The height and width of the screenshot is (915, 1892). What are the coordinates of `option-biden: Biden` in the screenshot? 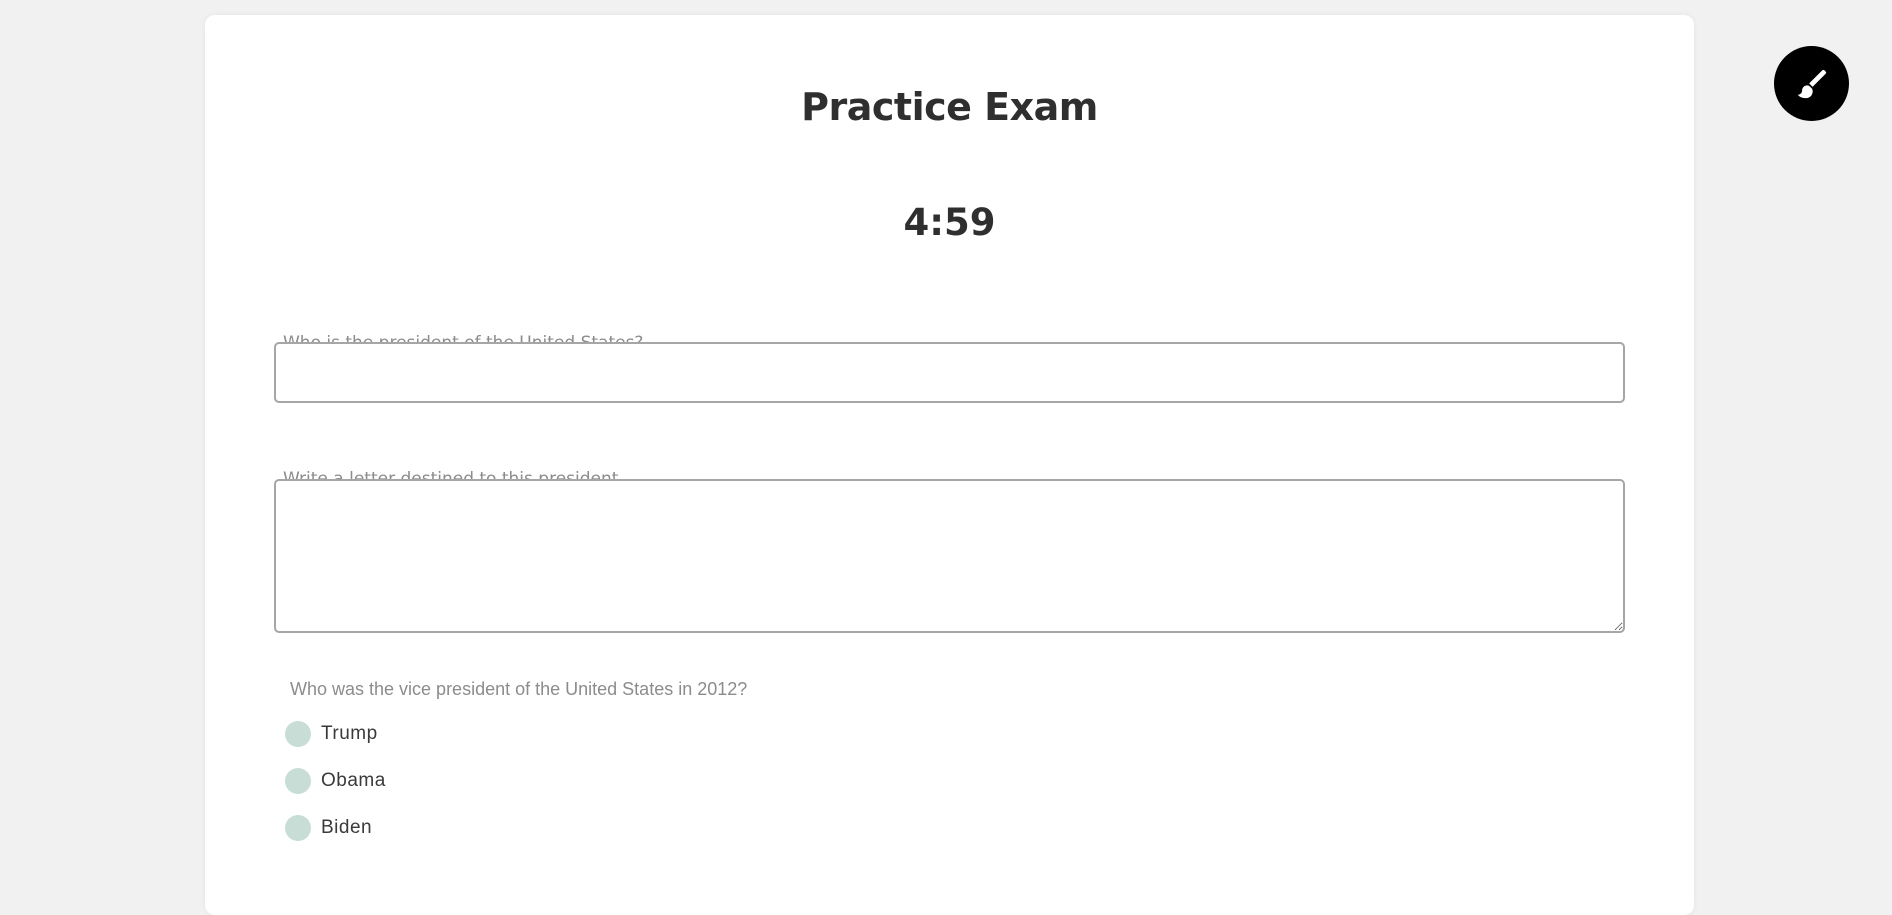 It's located at (328, 828).